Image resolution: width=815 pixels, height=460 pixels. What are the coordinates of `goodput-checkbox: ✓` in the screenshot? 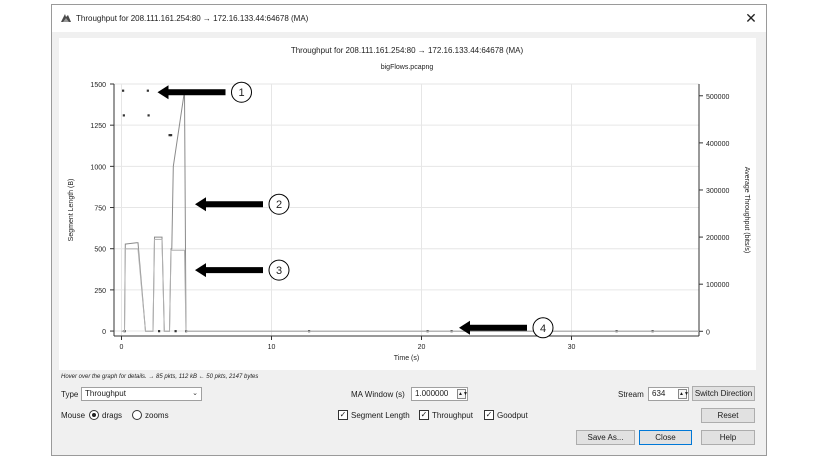 It's located at (489, 415).